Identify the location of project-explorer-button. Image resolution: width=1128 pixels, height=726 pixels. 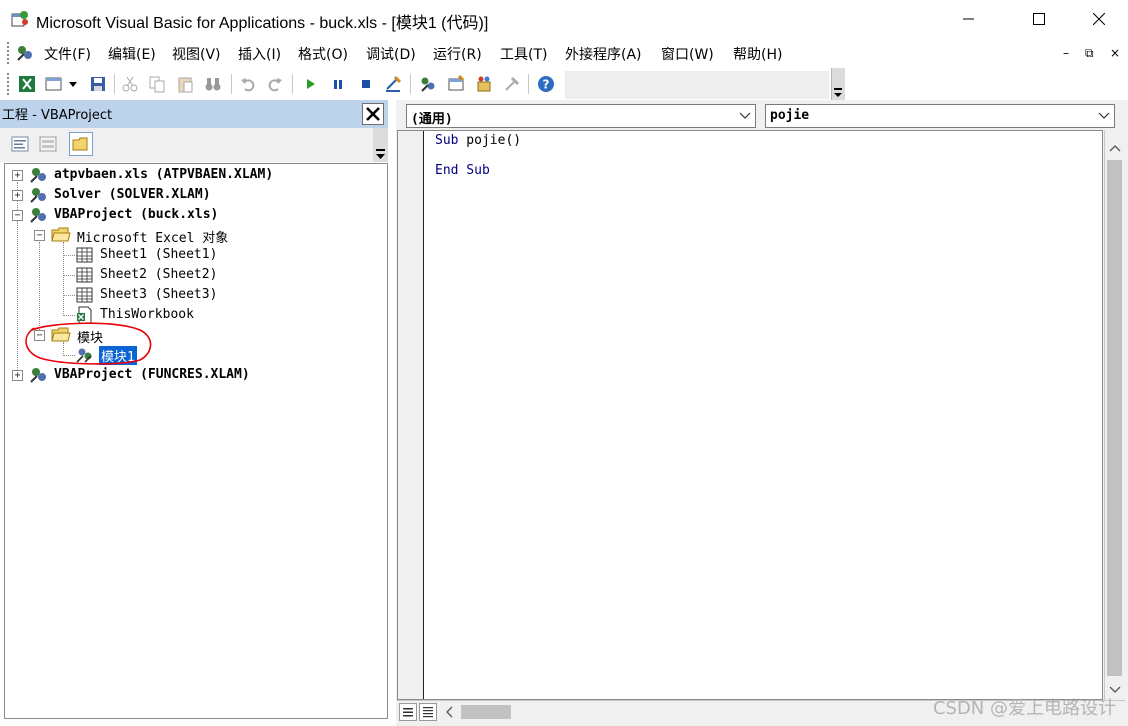
(428, 84).